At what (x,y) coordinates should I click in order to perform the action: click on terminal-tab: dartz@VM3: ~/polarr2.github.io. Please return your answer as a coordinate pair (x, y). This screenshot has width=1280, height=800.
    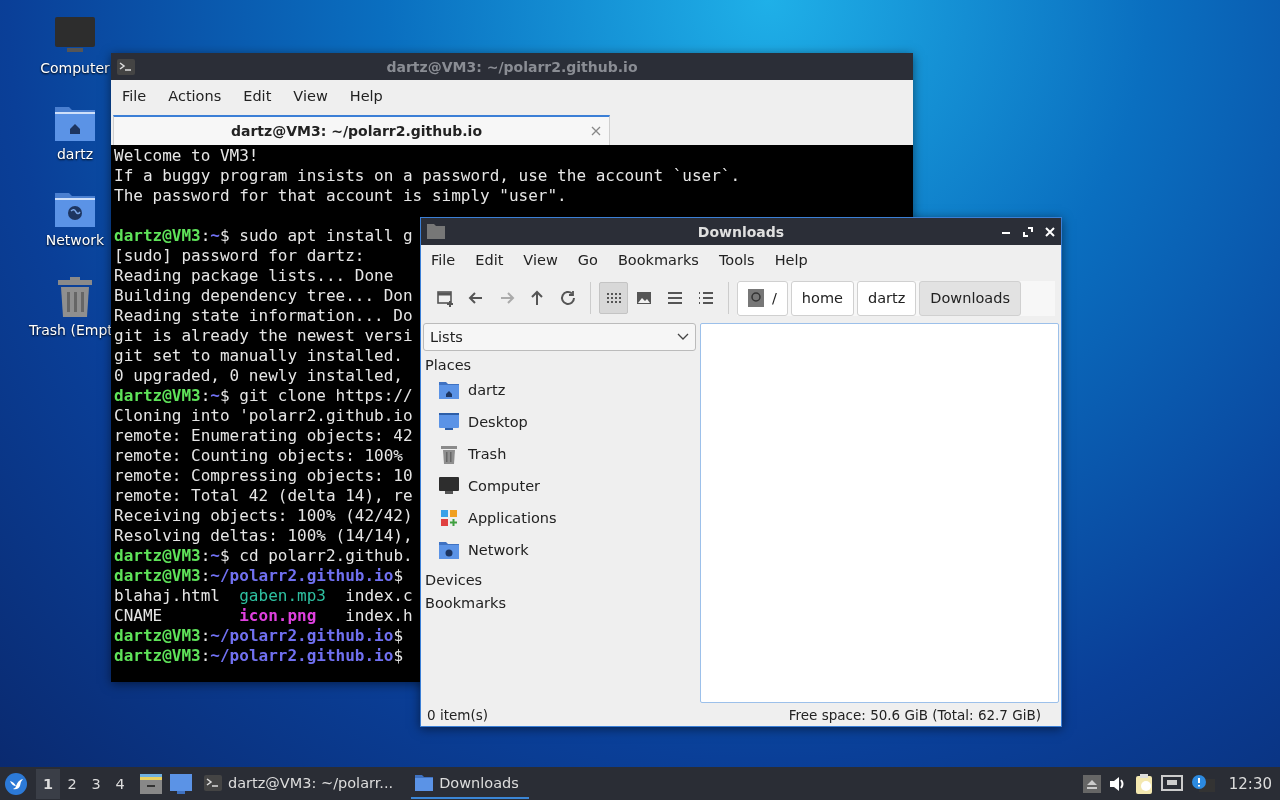
    Looking at the image, I should click on (361, 130).